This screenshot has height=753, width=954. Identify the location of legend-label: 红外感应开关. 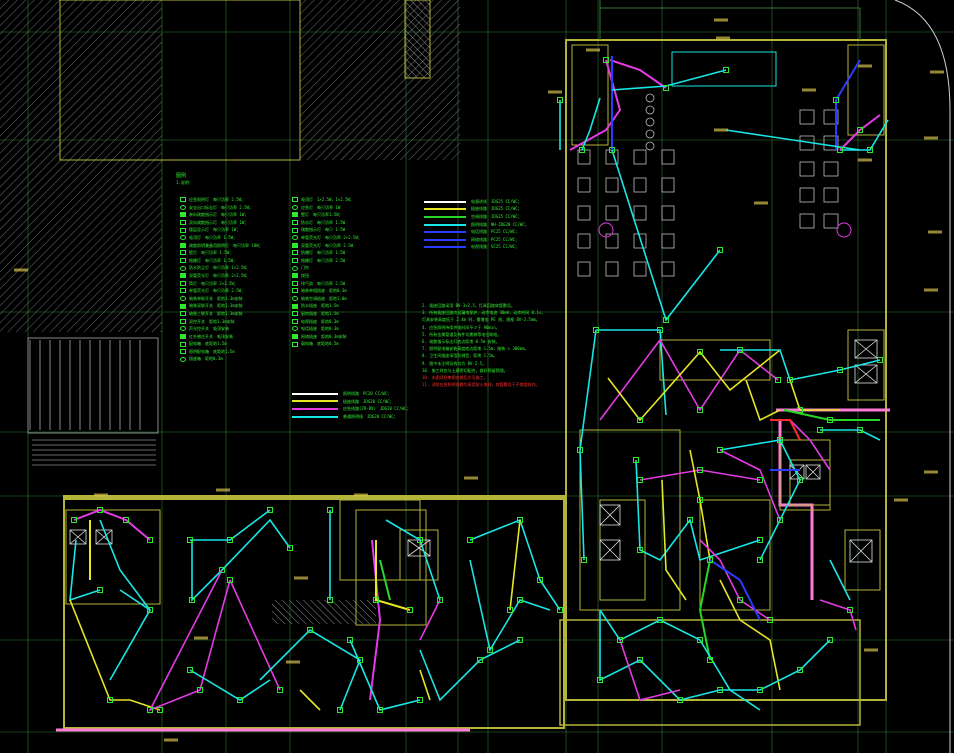
(201, 336).